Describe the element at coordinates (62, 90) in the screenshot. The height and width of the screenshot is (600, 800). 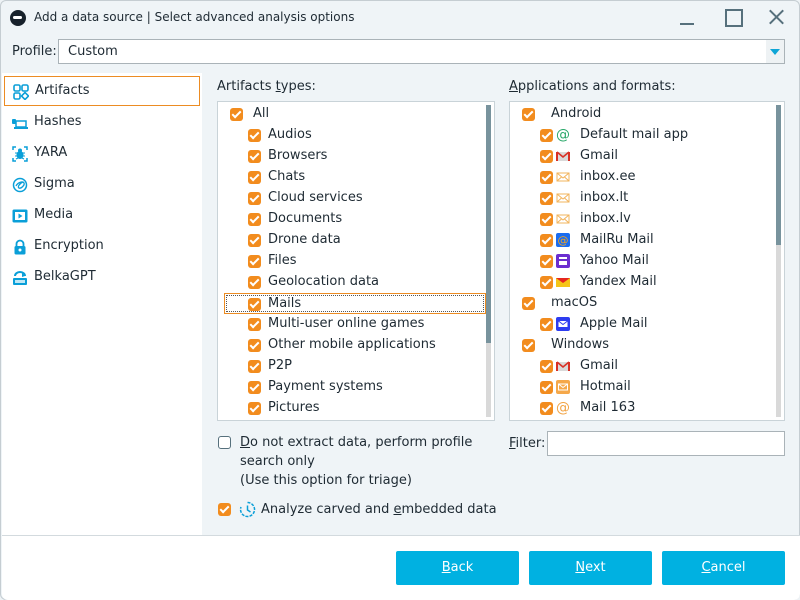
I see `sidebar-item-label: Artifacts` at that location.